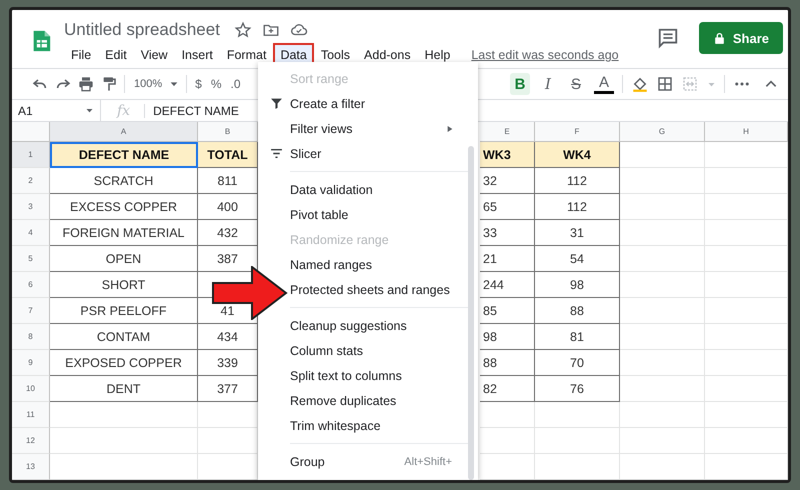 This screenshot has width=800, height=490. I want to click on table-cell: PSR PEELOFF, so click(124, 311).